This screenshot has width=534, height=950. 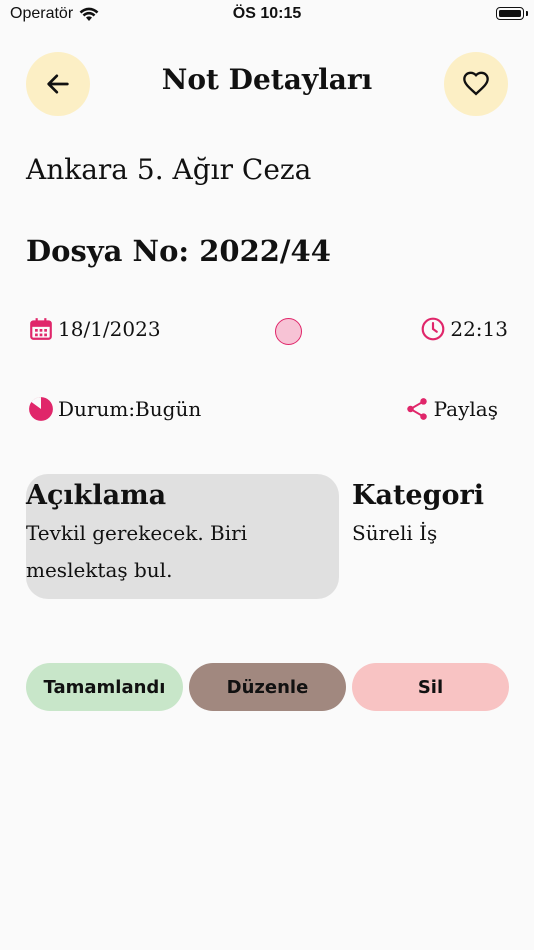 I want to click on category-section: Kategori Süreli İş, so click(x=418, y=516).